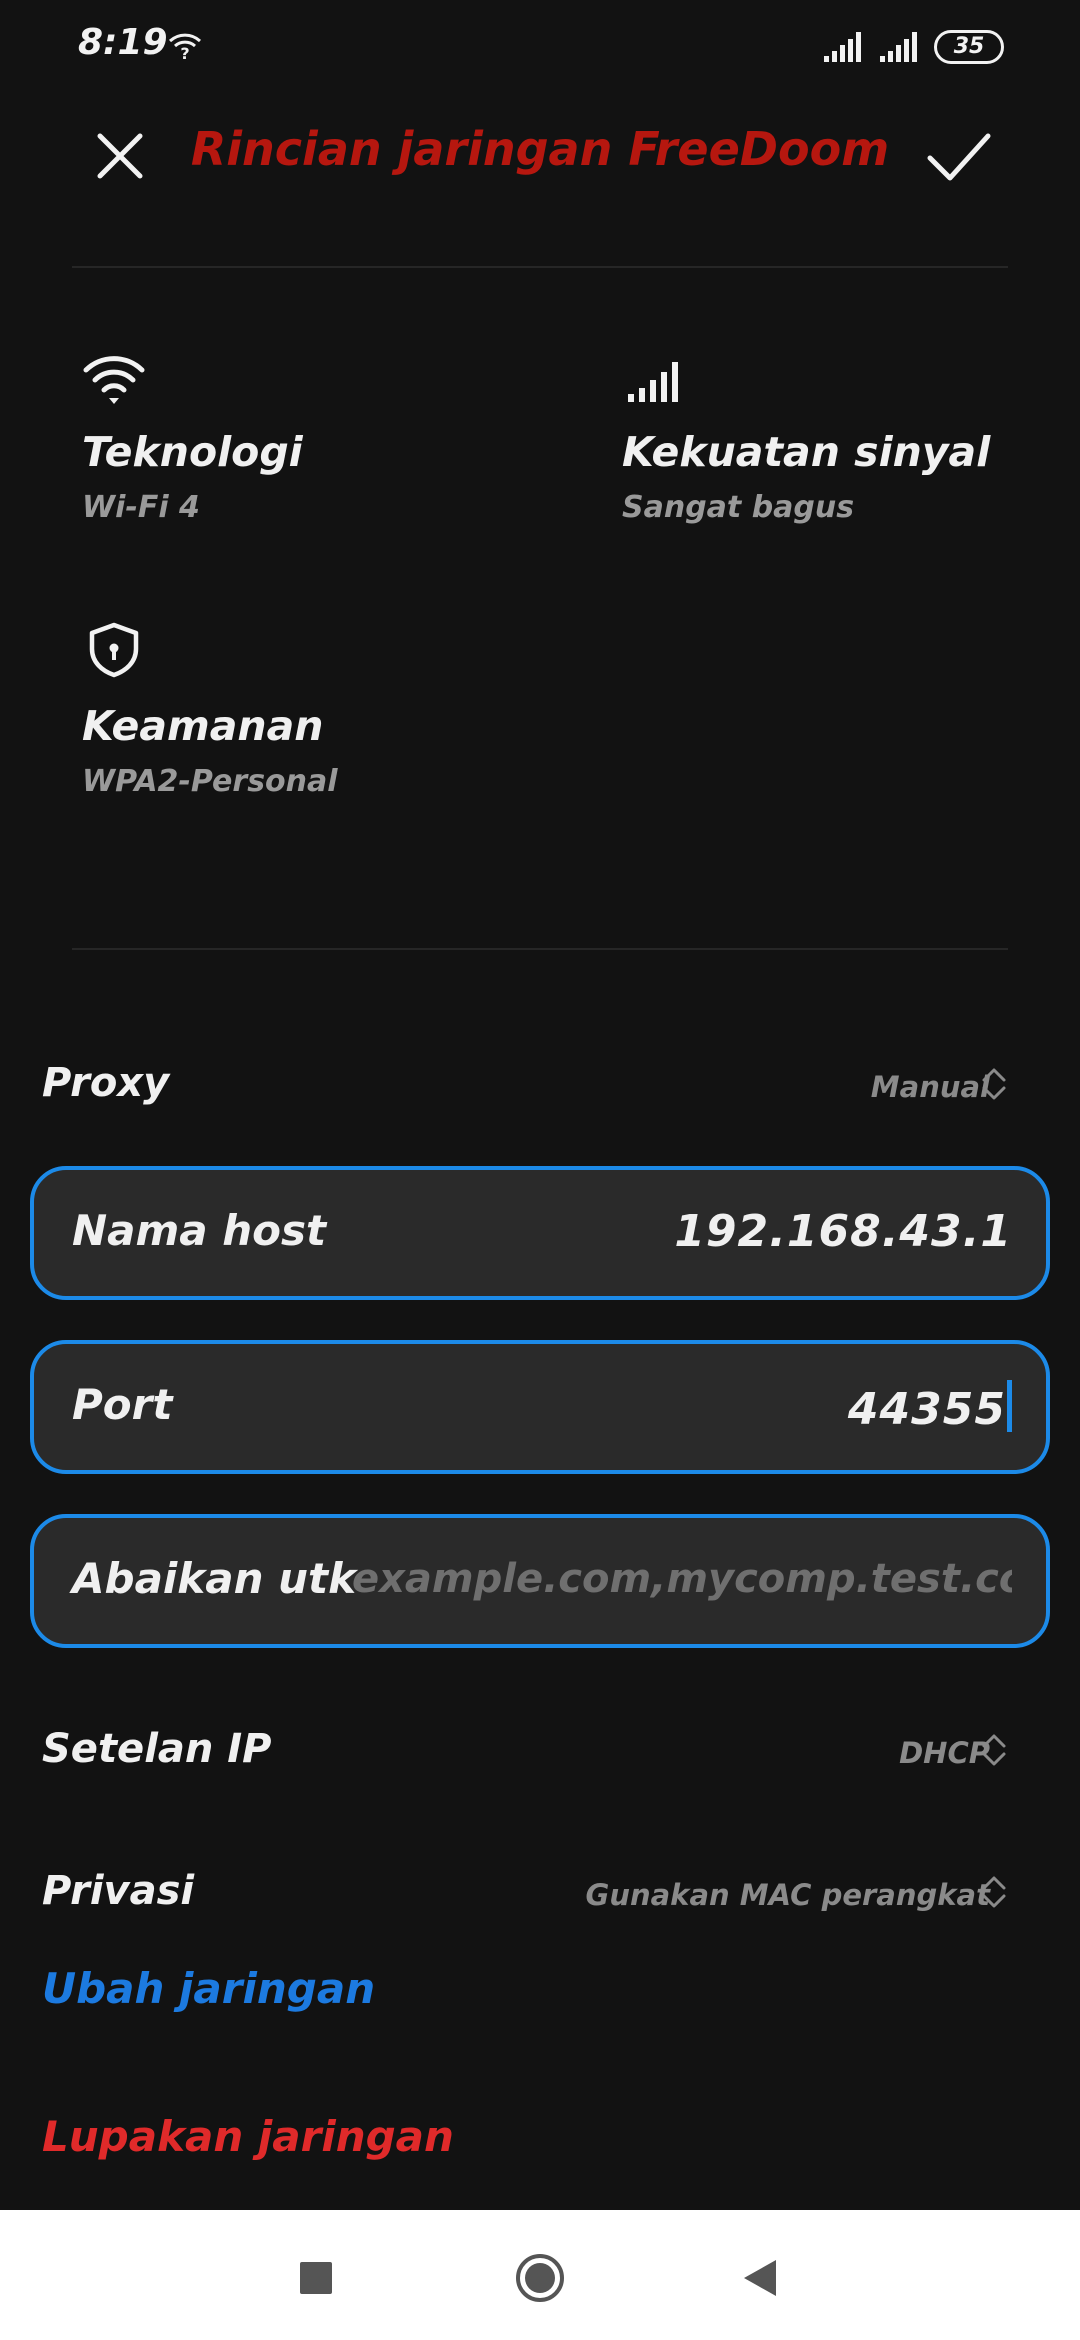 This screenshot has height=2340, width=1080. I want to click on privacy-label: Privasi, so click(118, 1891).